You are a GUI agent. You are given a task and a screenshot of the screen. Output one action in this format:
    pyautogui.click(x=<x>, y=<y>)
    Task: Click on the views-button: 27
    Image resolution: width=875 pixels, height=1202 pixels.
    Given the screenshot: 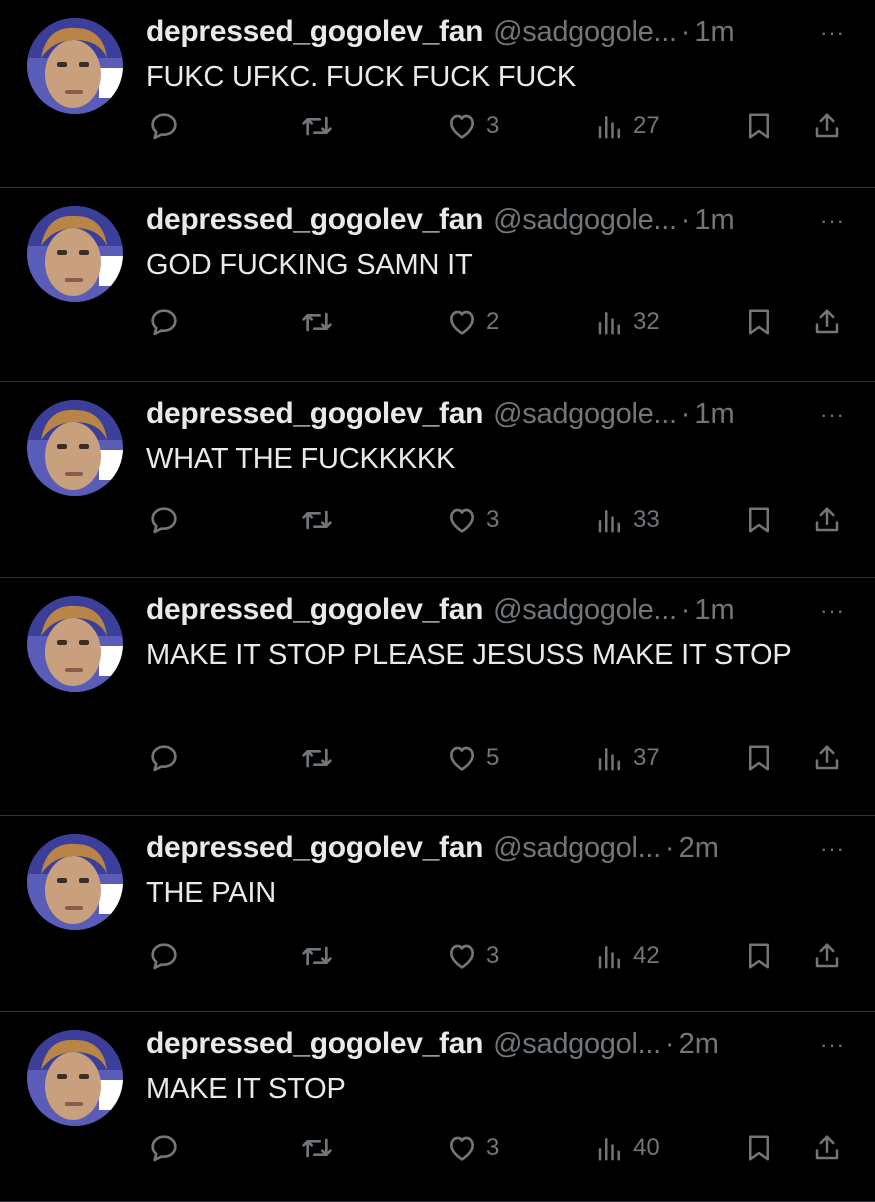 What is the action you would take?
    pyautogui.click(x=627, y=126)
    